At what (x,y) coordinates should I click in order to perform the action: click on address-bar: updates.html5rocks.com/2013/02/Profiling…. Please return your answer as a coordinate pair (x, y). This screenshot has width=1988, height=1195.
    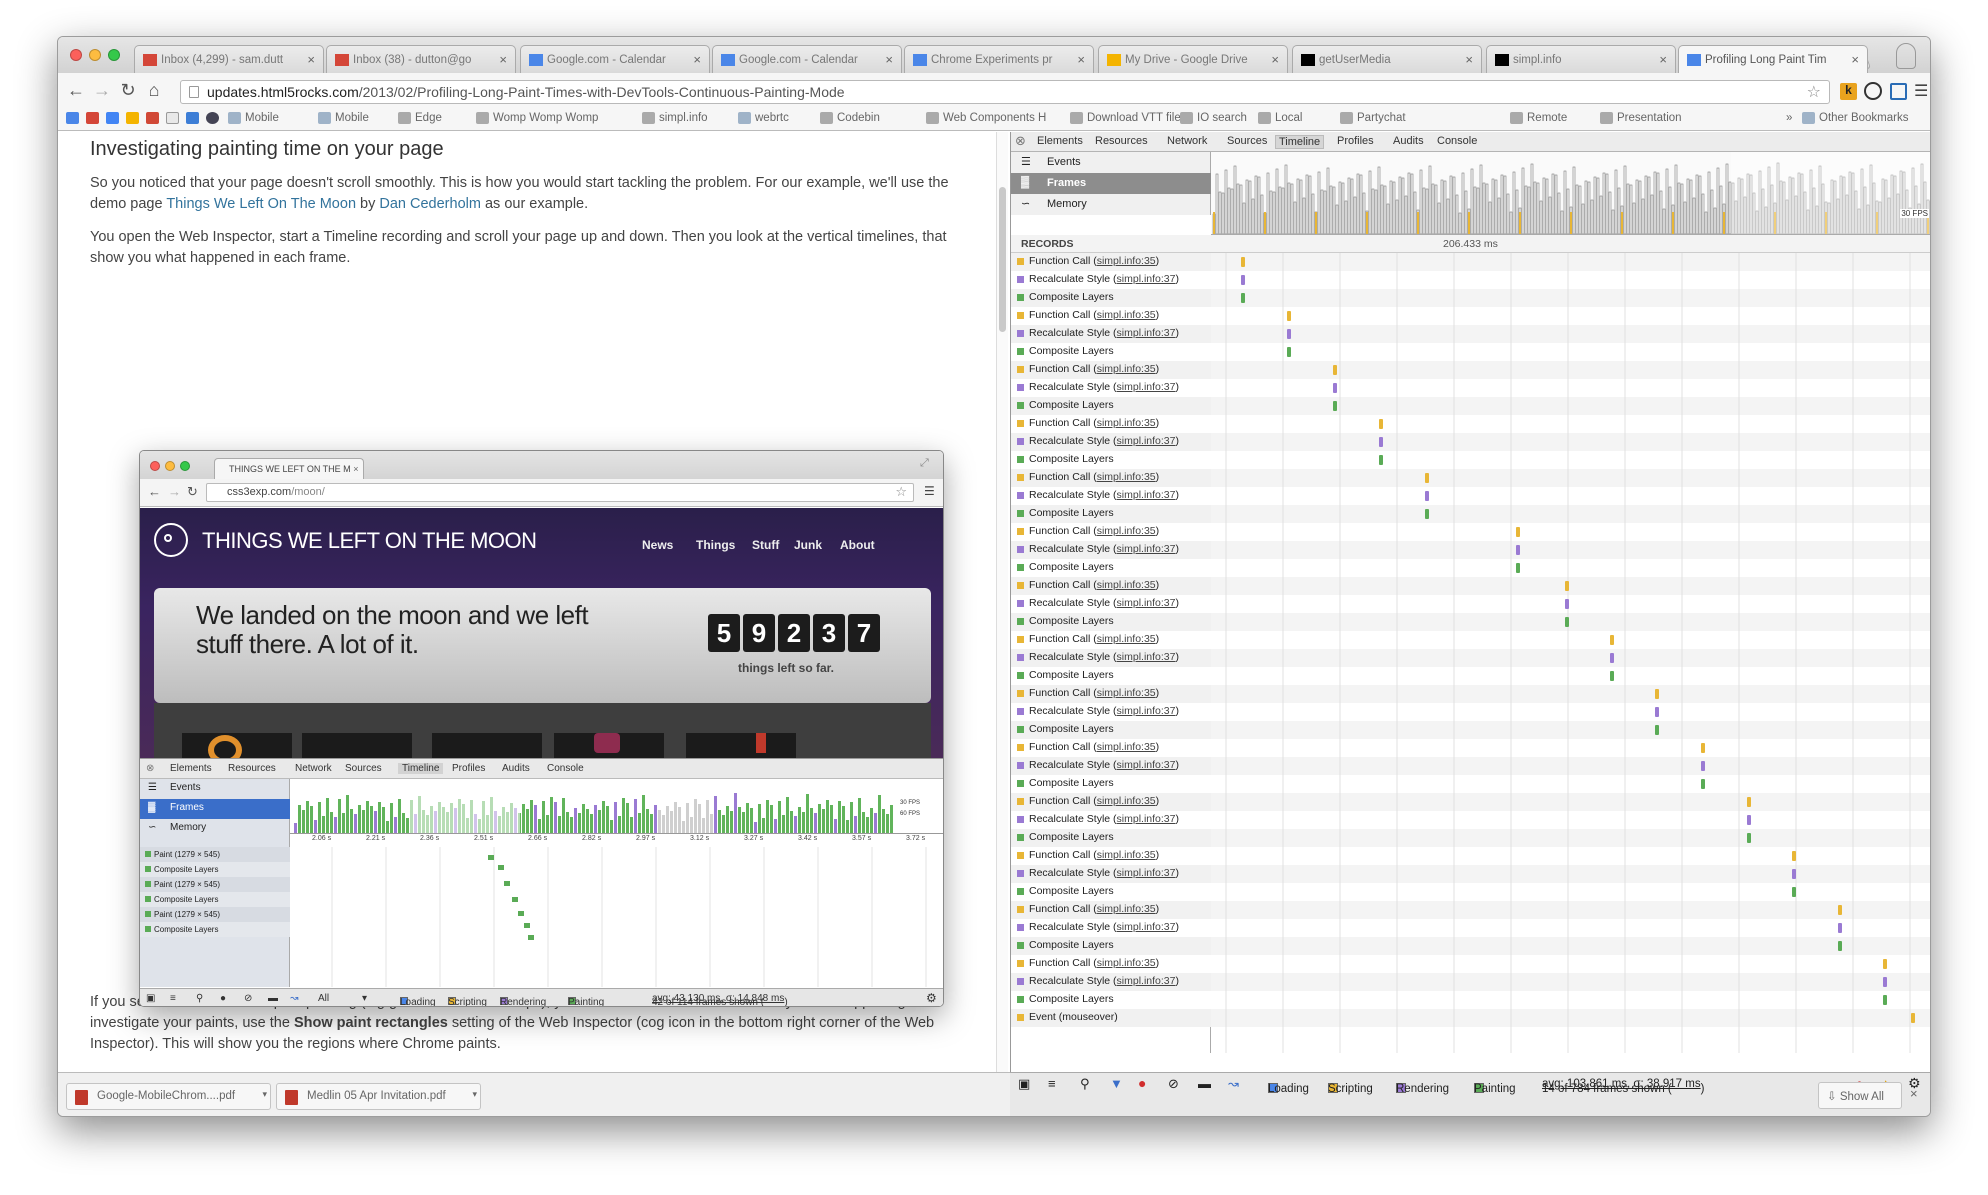
    Looking at the image, I should click on (1005, 92).